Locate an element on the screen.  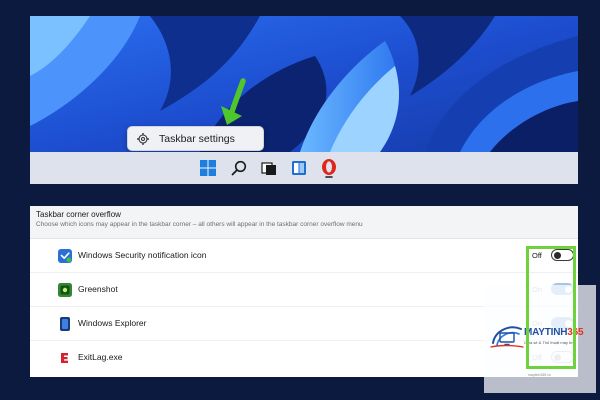
item-label: Greenshot is located at coordinates (98, 289).